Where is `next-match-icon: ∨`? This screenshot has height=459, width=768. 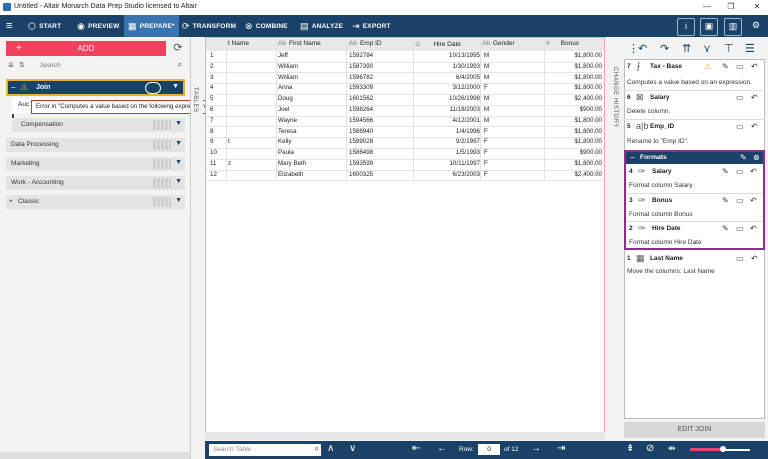 next-match-icon: ∨ is located at coordinates (352, 448).